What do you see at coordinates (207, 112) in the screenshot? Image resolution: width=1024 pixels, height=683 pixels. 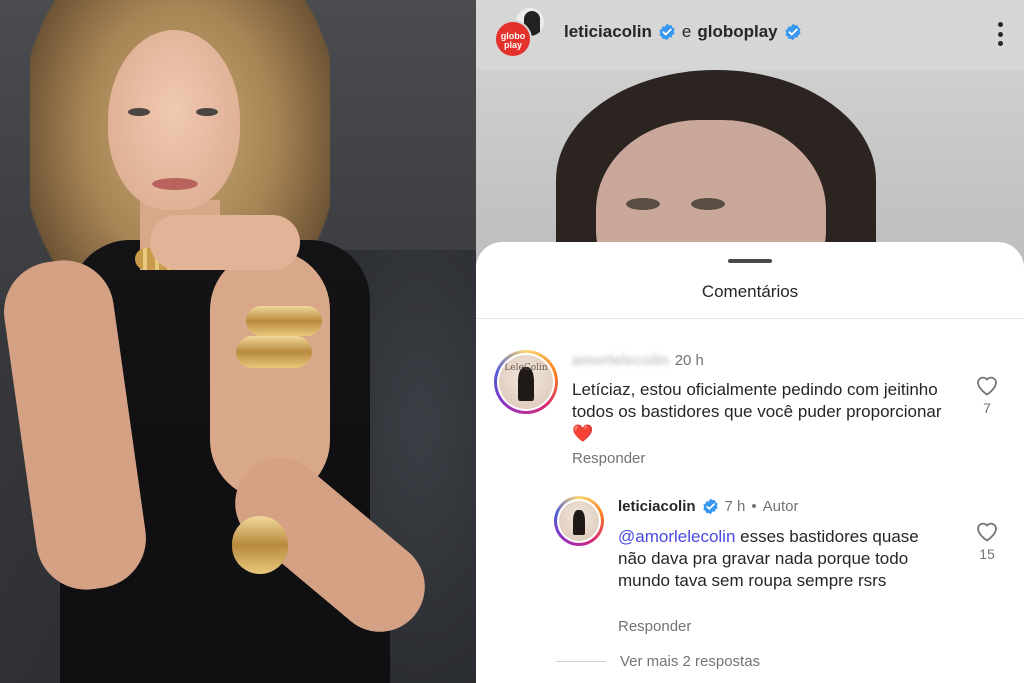 I see `eye-right` at bounding box center [207, 112].